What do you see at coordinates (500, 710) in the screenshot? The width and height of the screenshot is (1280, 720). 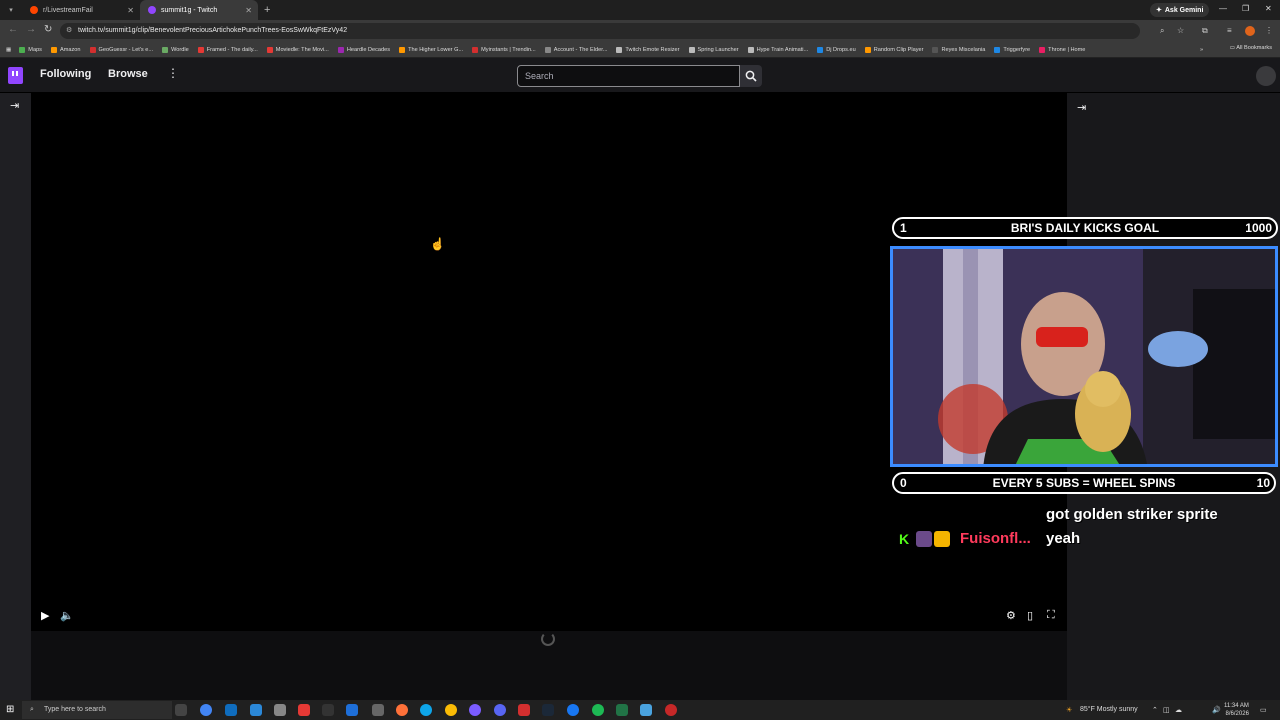 I see `obs-icon` at bounding box center [500, 710].